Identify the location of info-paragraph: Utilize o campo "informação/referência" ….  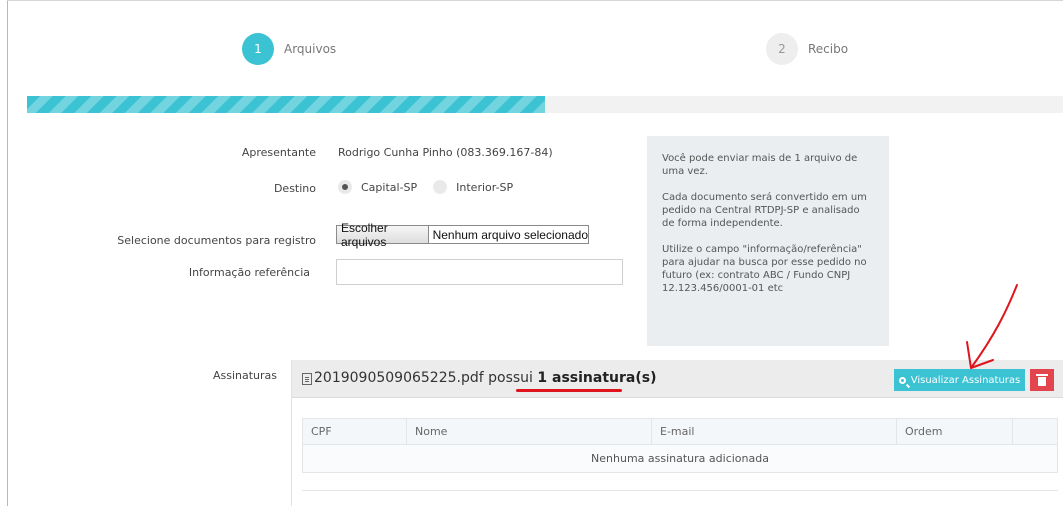
(764, 269).